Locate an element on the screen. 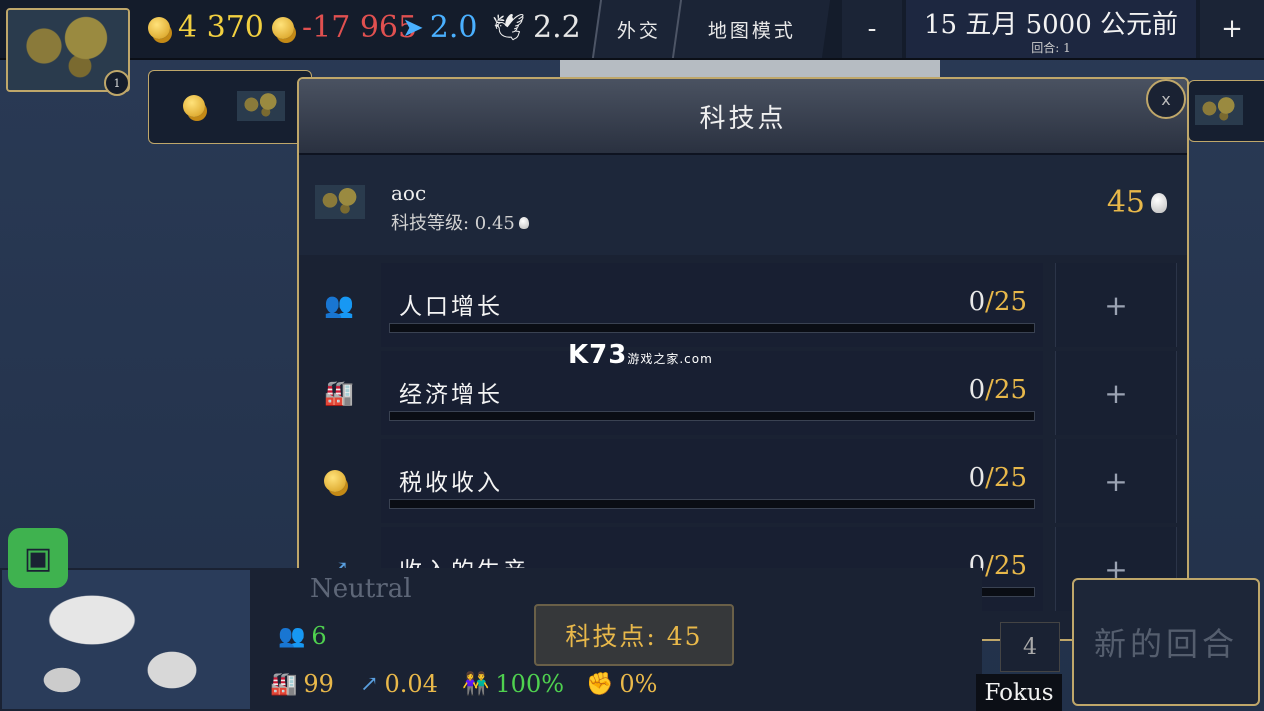 Image resolution: width=1264 pixels, height=711 pixels. income-value: -17 965 is located at coordinates (360, 27).